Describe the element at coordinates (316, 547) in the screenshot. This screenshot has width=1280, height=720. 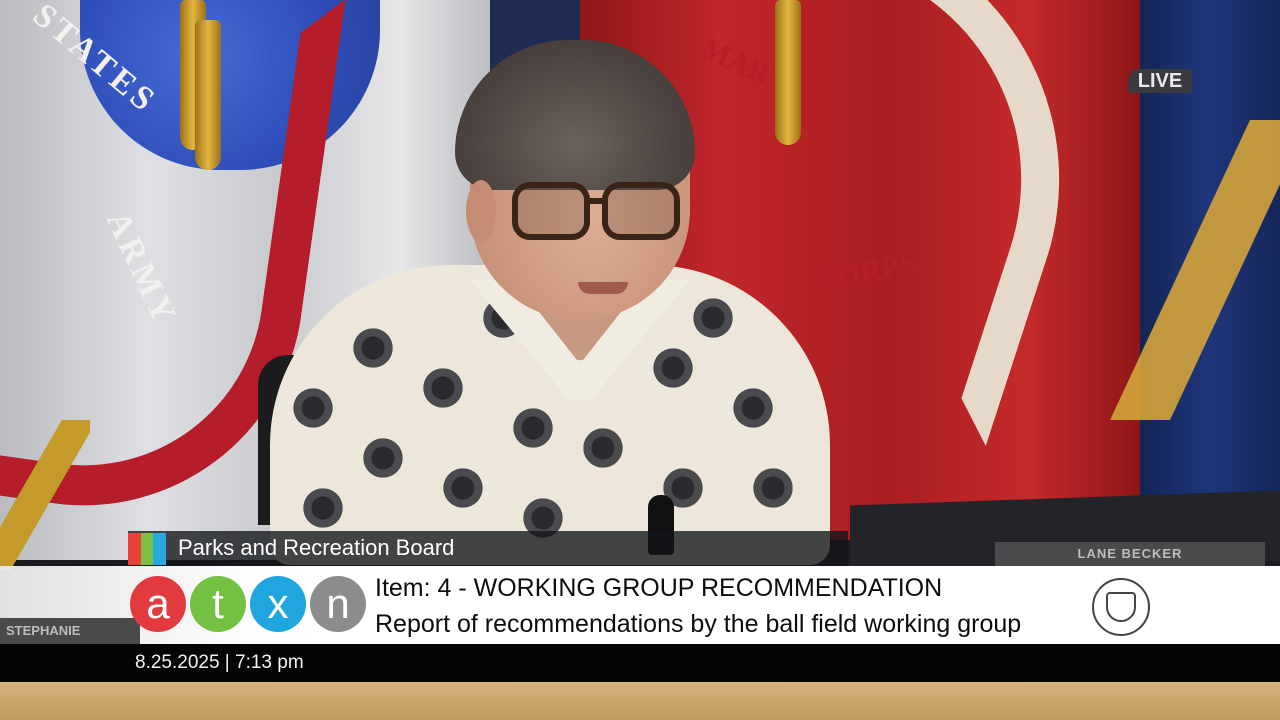
I see `board-title: Parks and Recreation Board` at that location.